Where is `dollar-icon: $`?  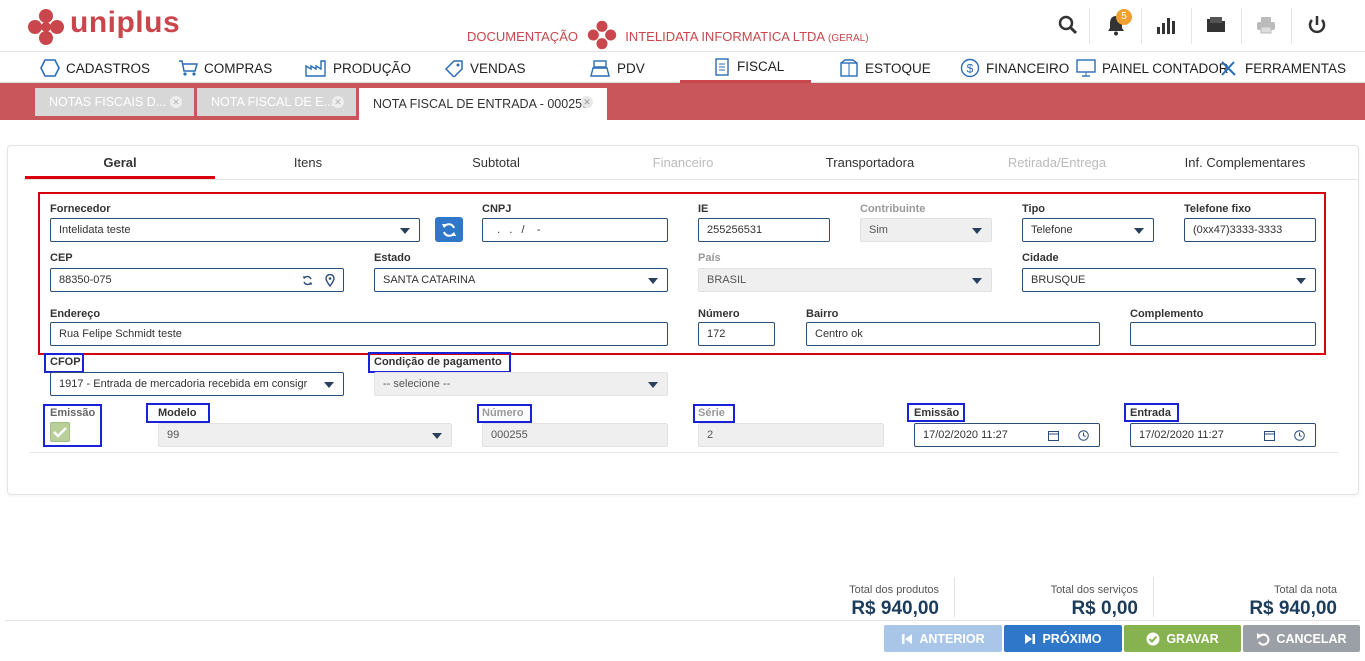 dollar-icon: $ is located at coordinates (970, 68).